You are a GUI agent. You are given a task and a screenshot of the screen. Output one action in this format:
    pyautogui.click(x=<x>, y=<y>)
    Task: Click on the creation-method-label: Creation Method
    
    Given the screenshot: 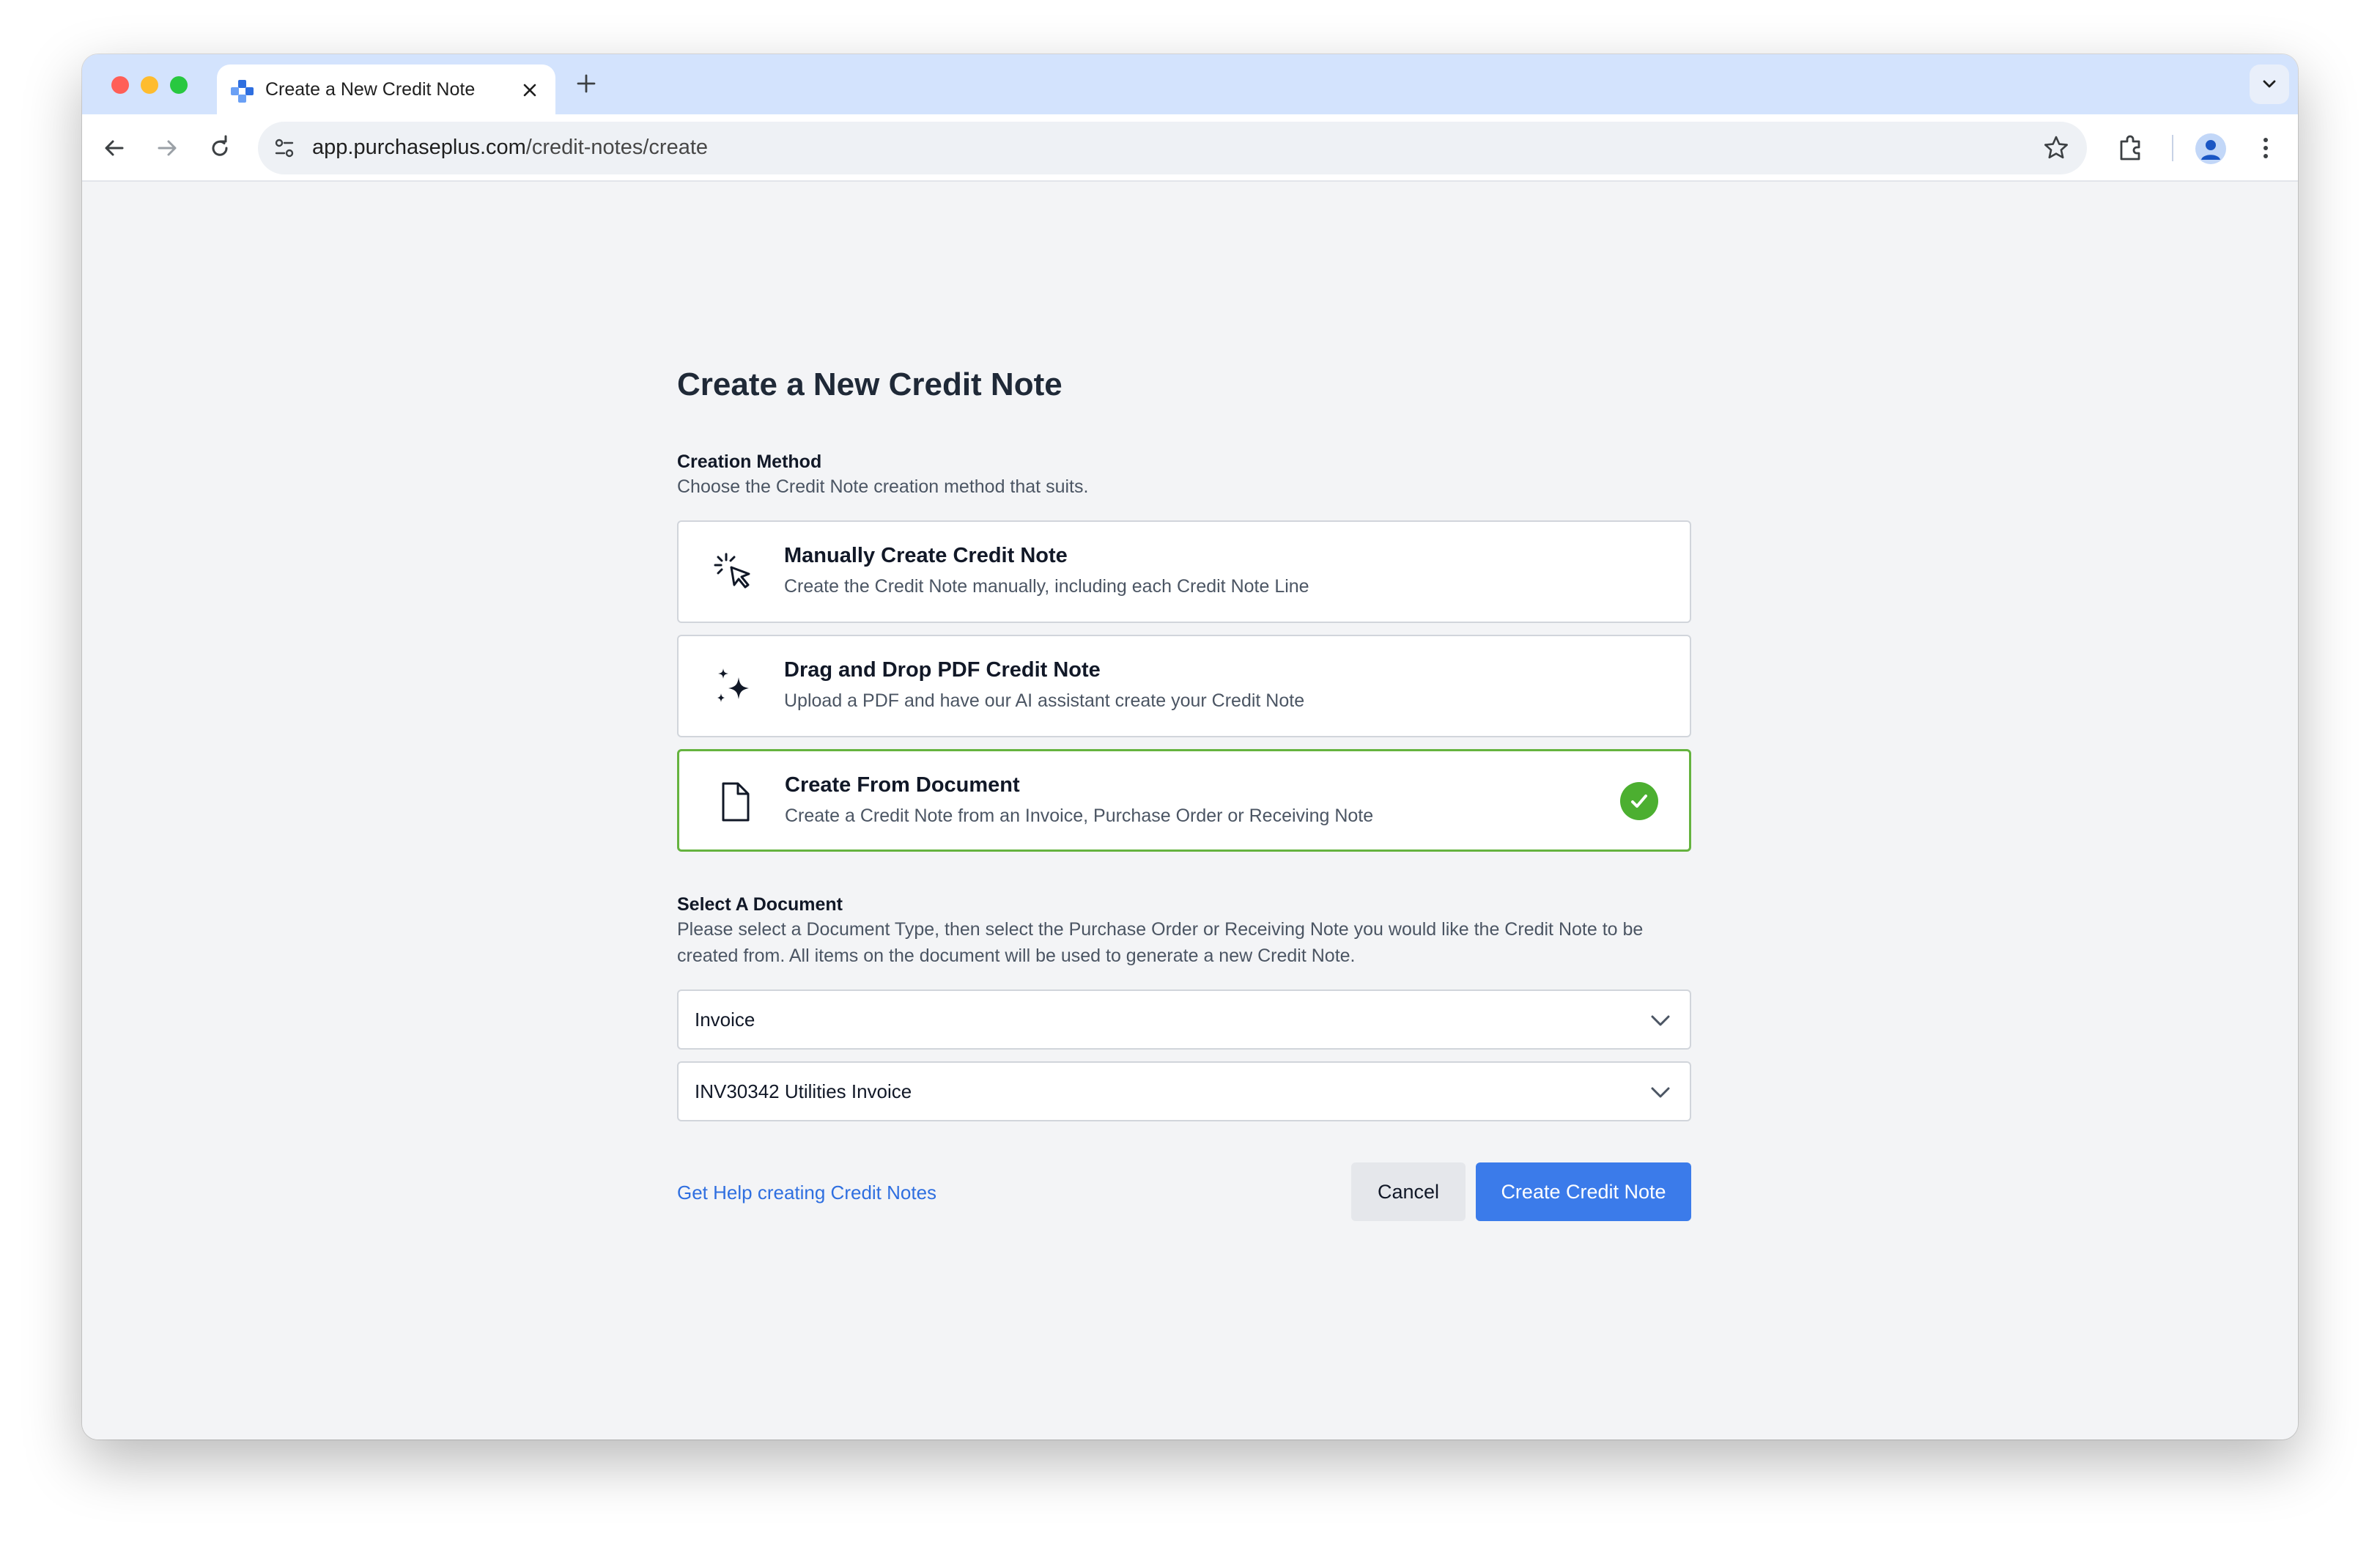 What is the action you would take?
    pyautogui.click(x=749, y=462)
    